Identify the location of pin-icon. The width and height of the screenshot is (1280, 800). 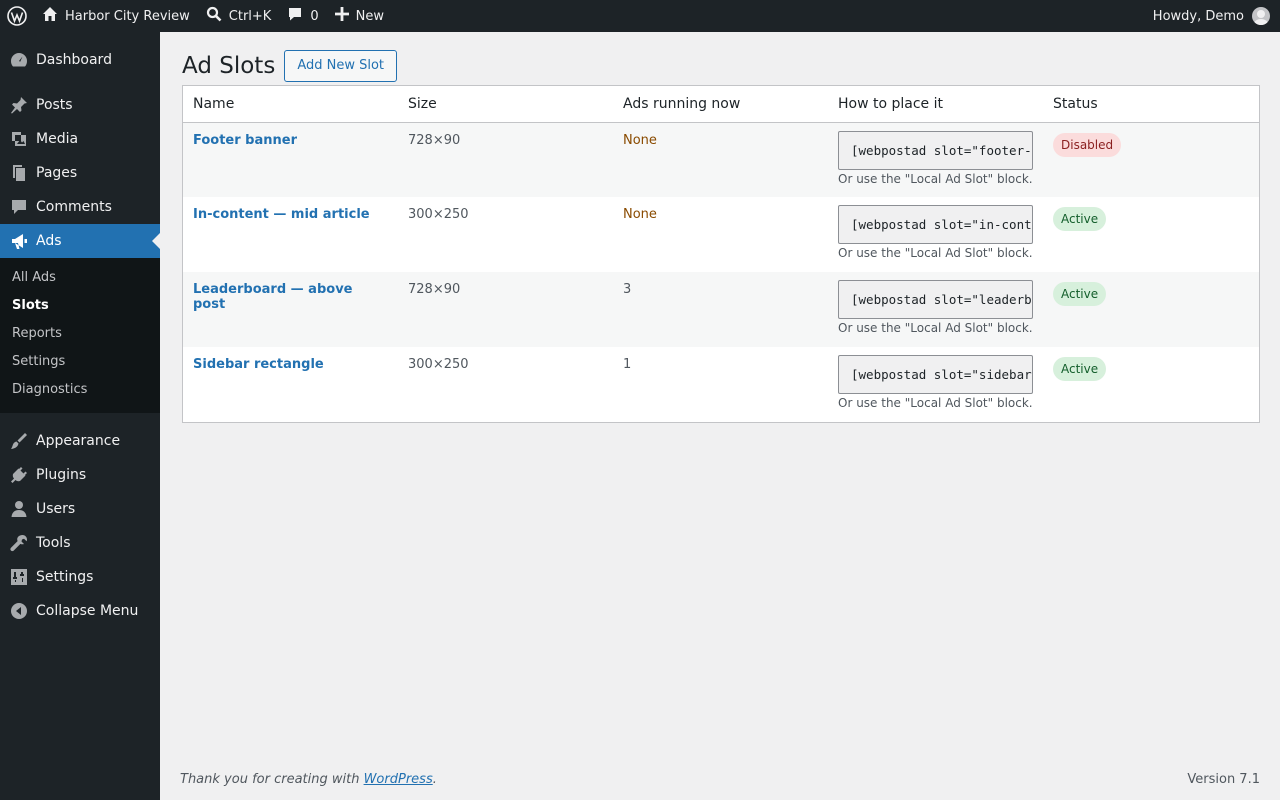
(19, 105).